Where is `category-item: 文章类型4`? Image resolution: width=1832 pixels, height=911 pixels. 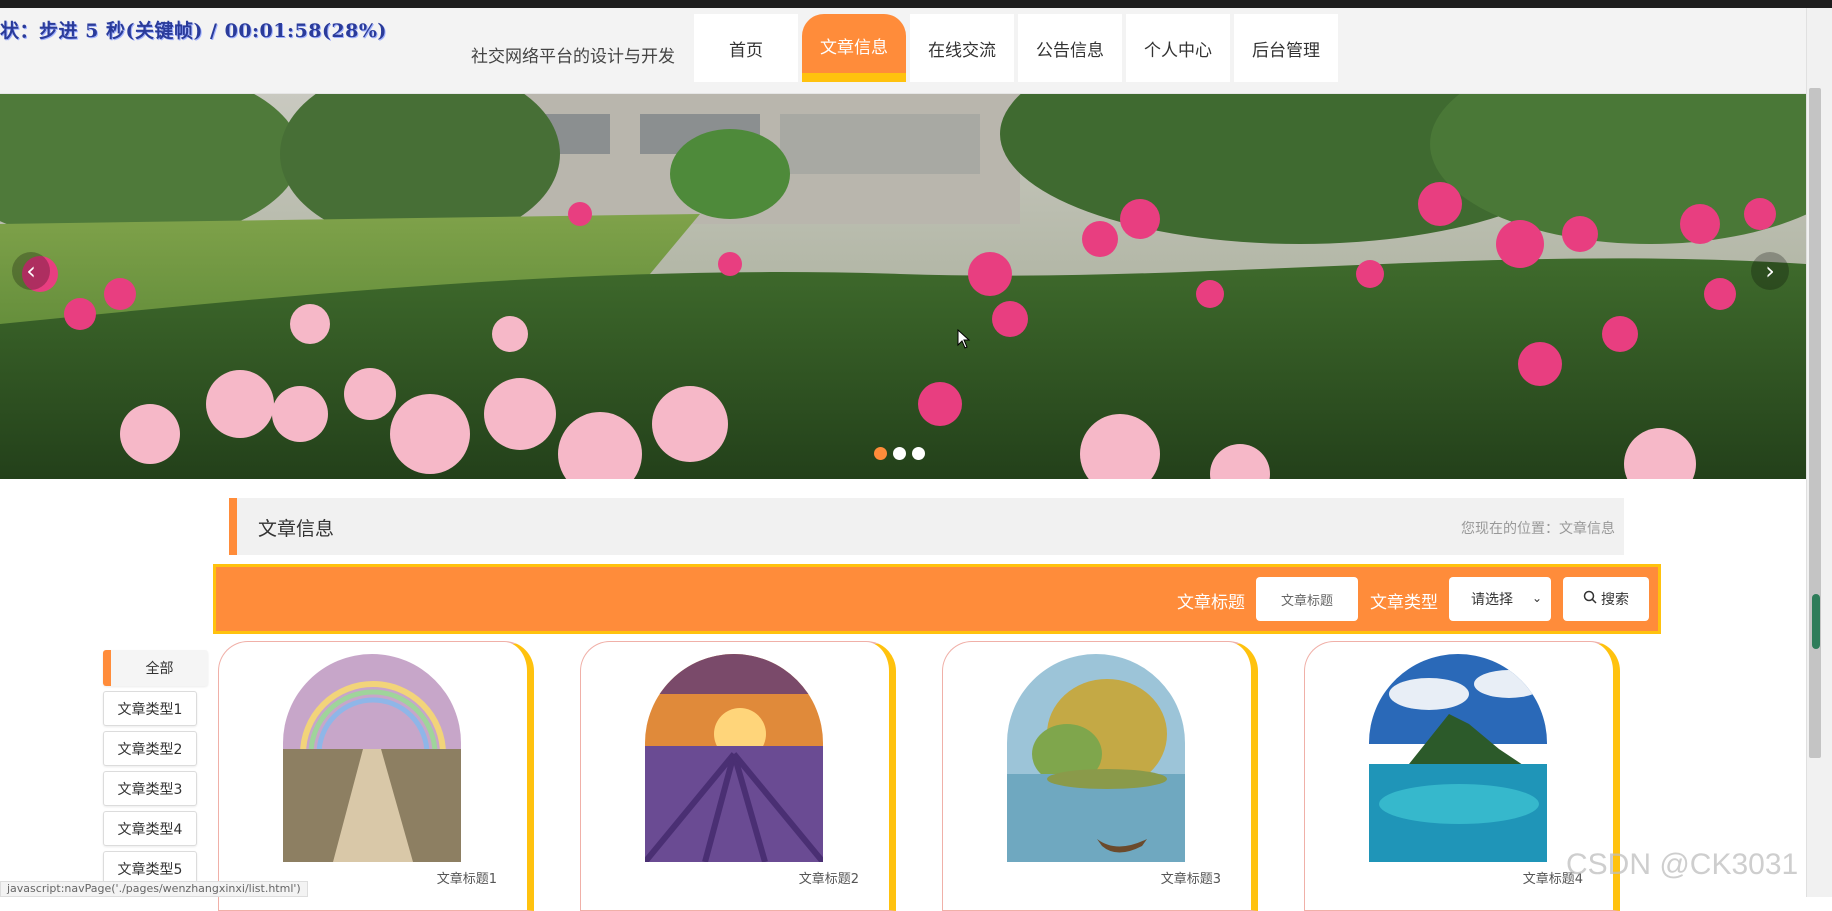 category-item: 文章类型4 is located at coordinates (150, 828).